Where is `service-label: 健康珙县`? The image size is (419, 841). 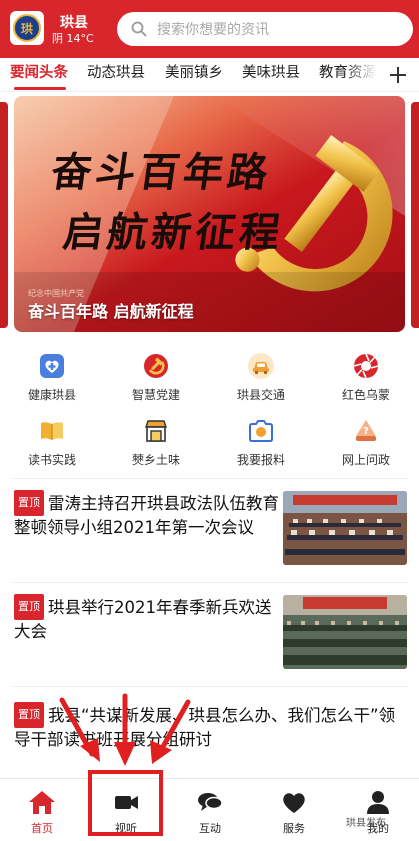
service-label: 健康珙县 is located at coordinates (51, 395).